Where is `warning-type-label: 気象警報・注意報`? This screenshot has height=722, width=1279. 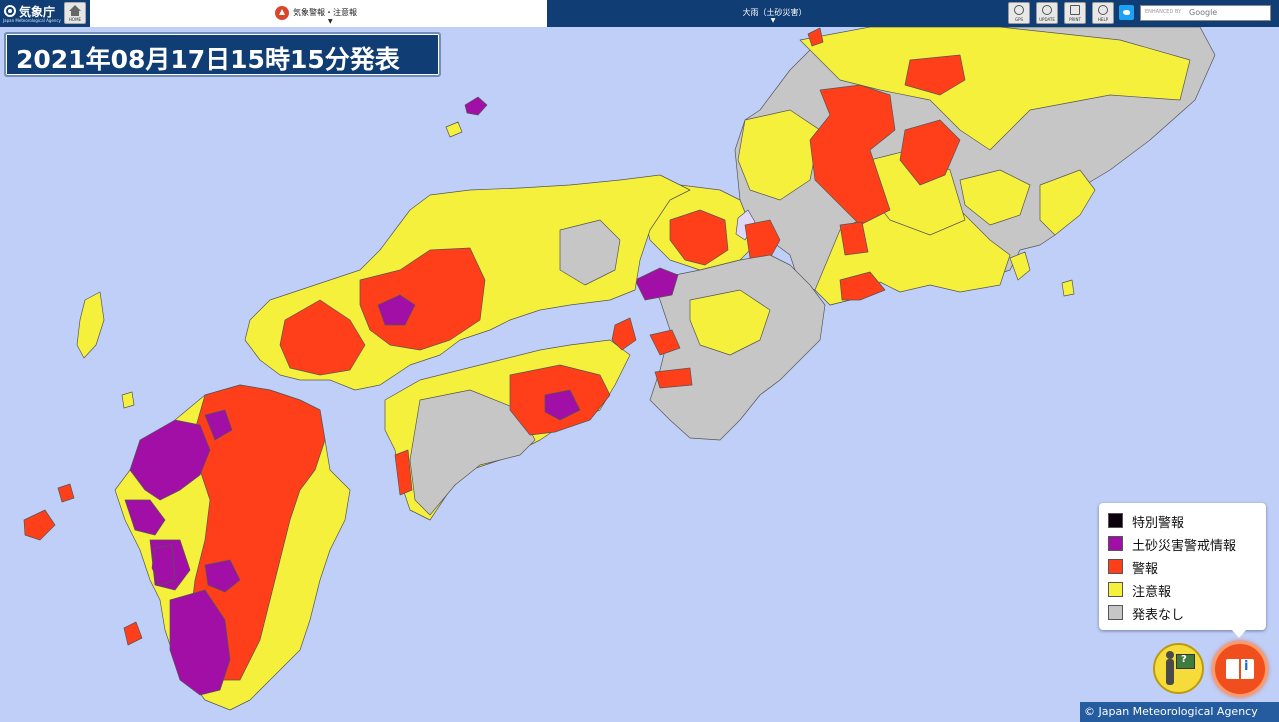 warning-type-label: 気象警報・注意報 is located at coordinates (325, 12).